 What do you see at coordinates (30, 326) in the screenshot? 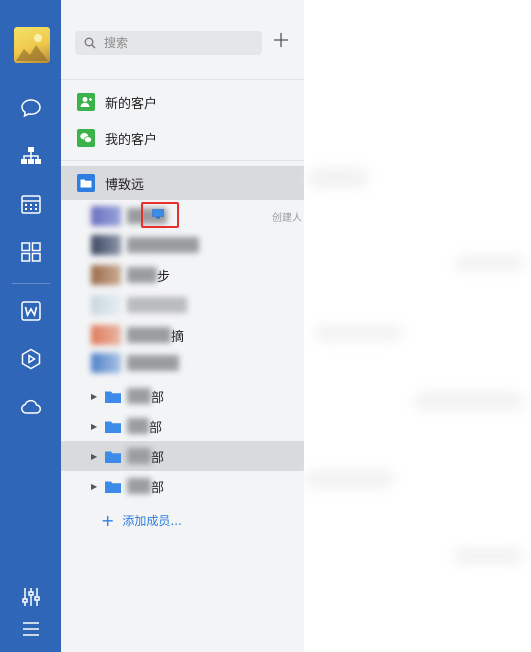
I see `left-nav-rail` at bounding box center [30, 326].